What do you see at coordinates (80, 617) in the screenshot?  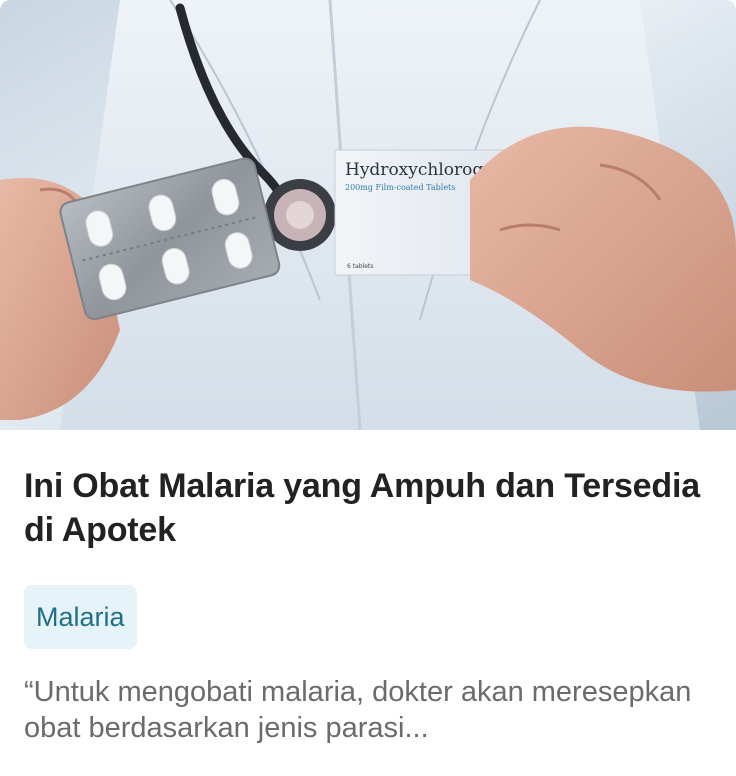 I see `category-tag: Malaria` at bounding box center [80, 617].